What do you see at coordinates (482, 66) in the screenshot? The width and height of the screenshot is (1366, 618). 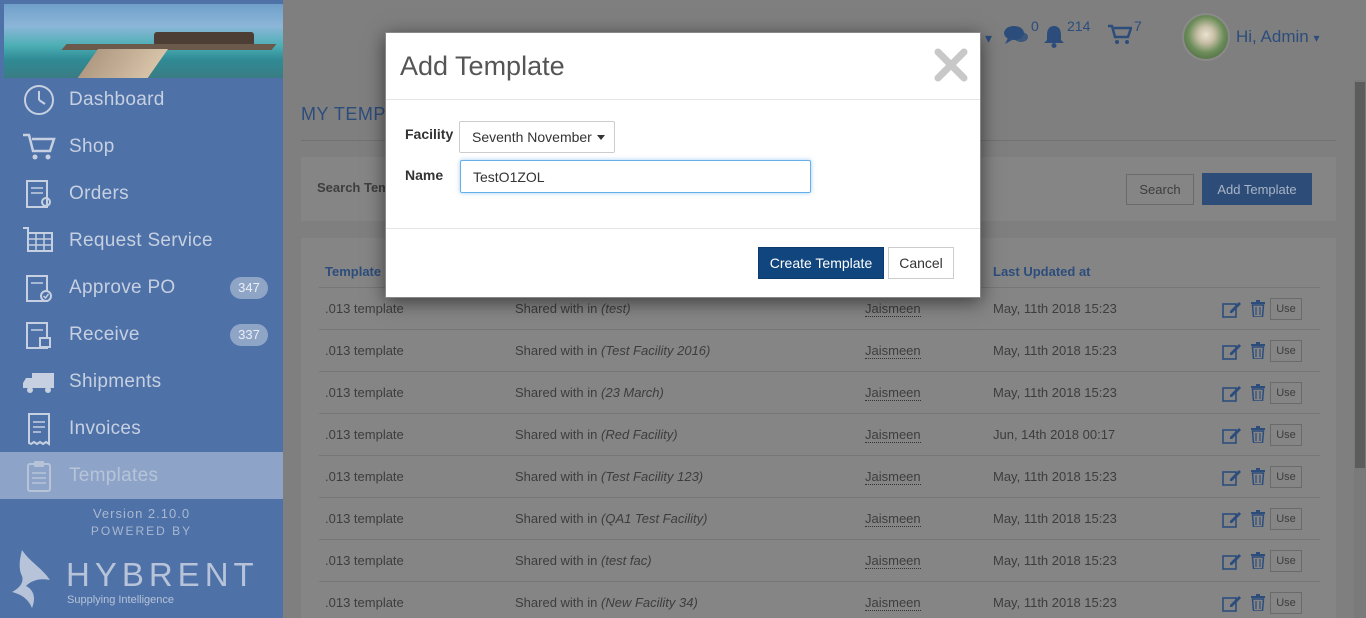 I see `modal-title: Add Template` at bounding box center [482, 66].